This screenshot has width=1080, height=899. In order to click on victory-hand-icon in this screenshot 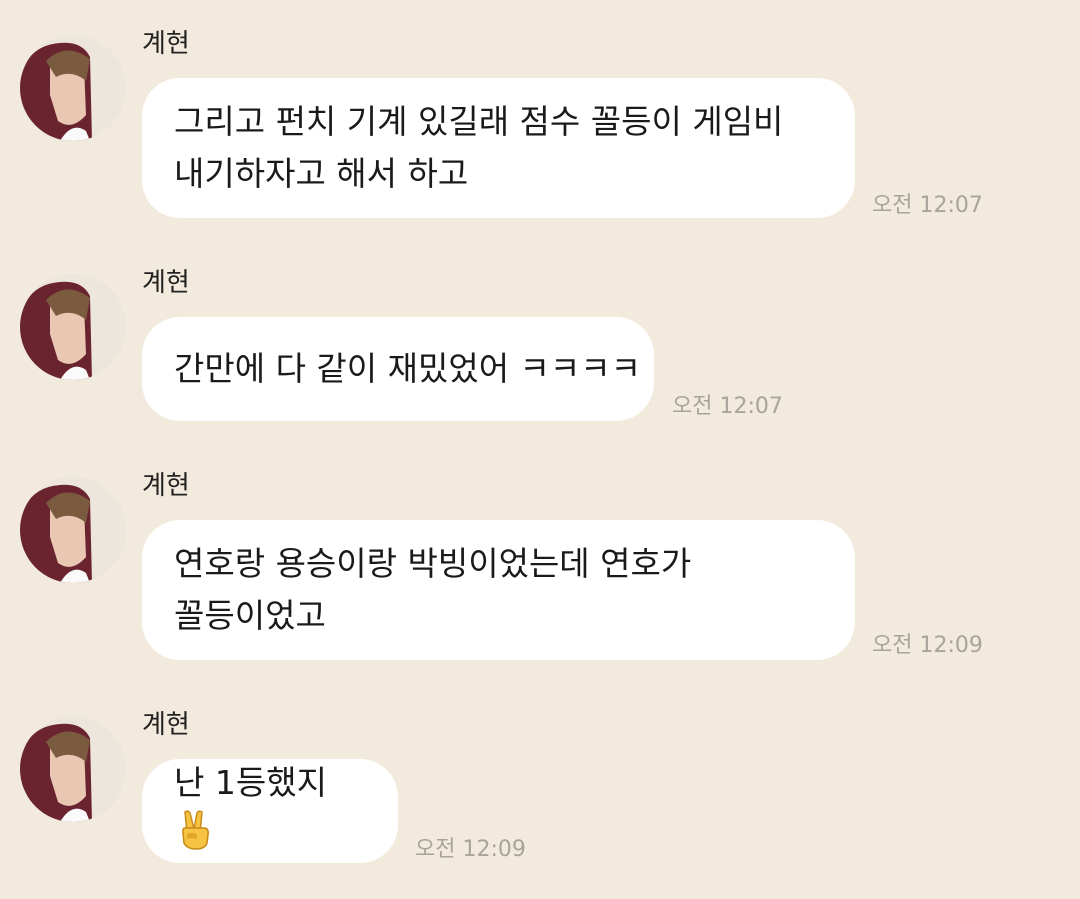, I will do `click(273, 837)`.